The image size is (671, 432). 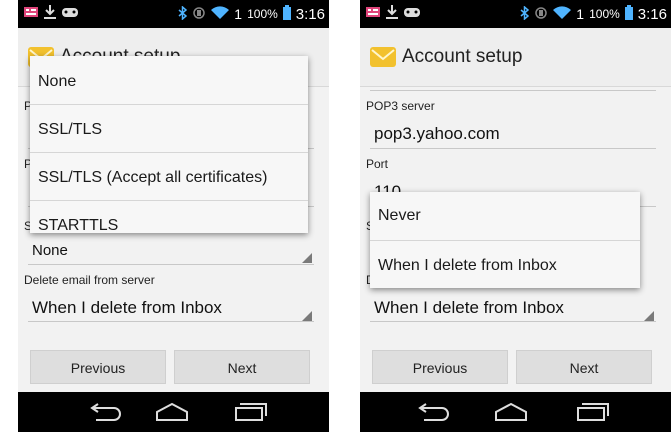 I want to click on menu-item-ssl-tls: SSL/TLS, so click(x=169, y=128).